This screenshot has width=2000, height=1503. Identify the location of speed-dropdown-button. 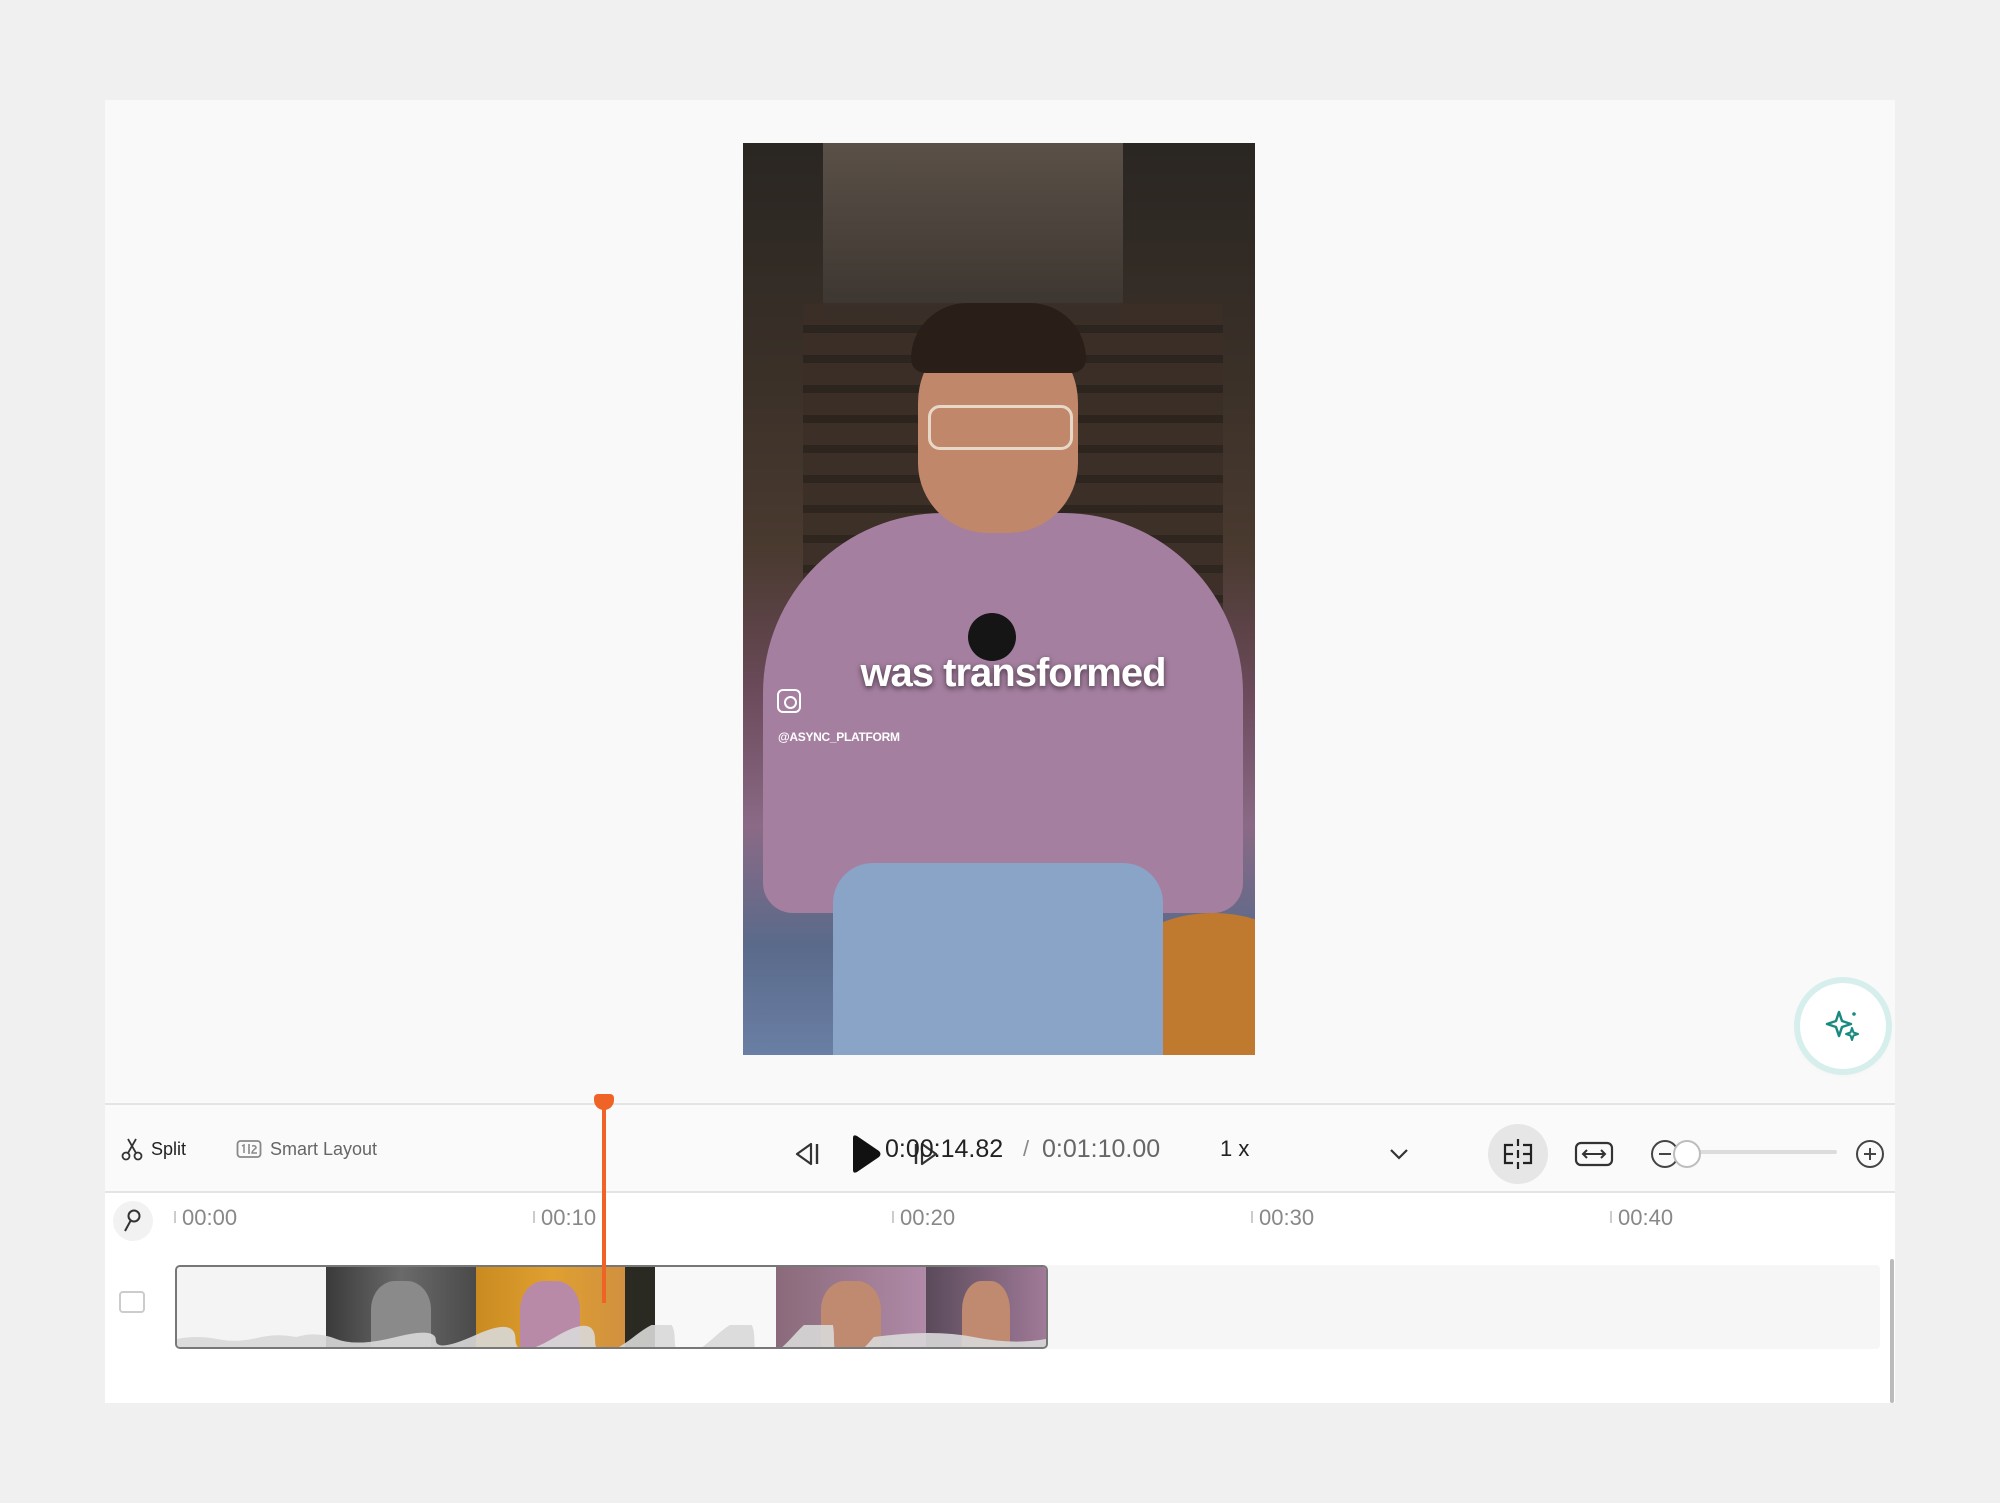
(1399, 1154).